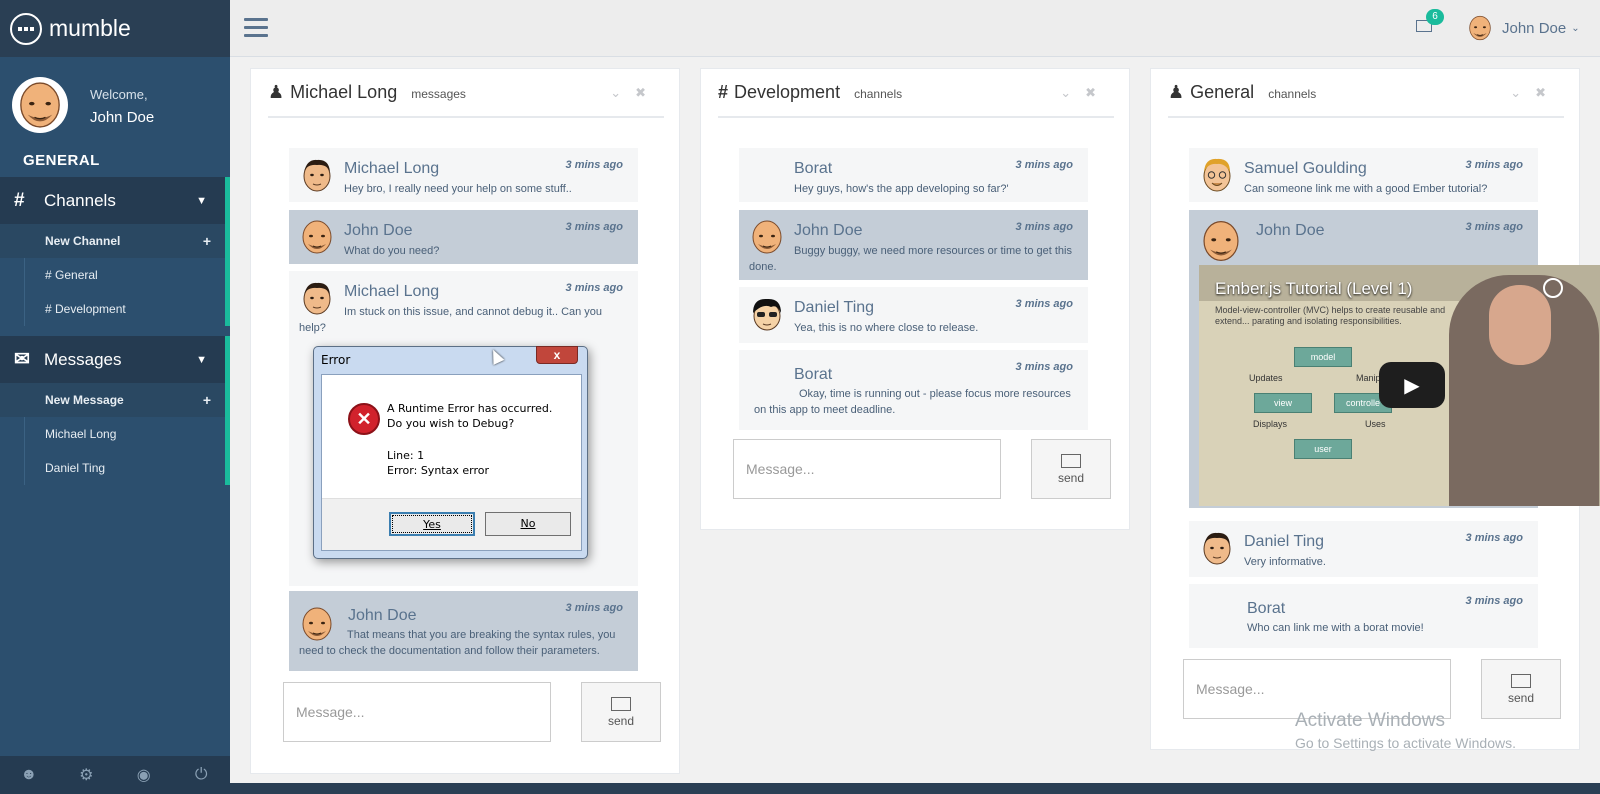 The width and height of the screenshot is (1600, 794). I want to click on diagram-label: Displays, so click(1270, 424).